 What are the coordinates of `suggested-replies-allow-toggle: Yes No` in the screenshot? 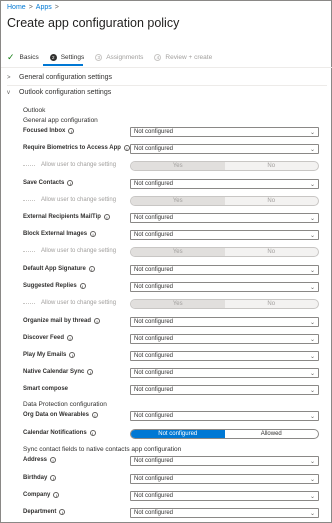 It's located at (224, 304).